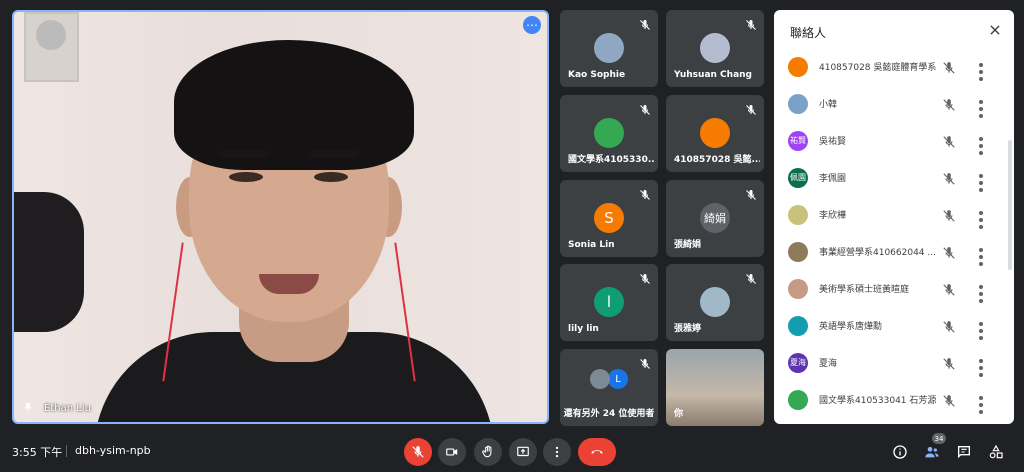  Describe the element at coordinates (964, 452) in the screenshot. I see `chat-icon` at that location.